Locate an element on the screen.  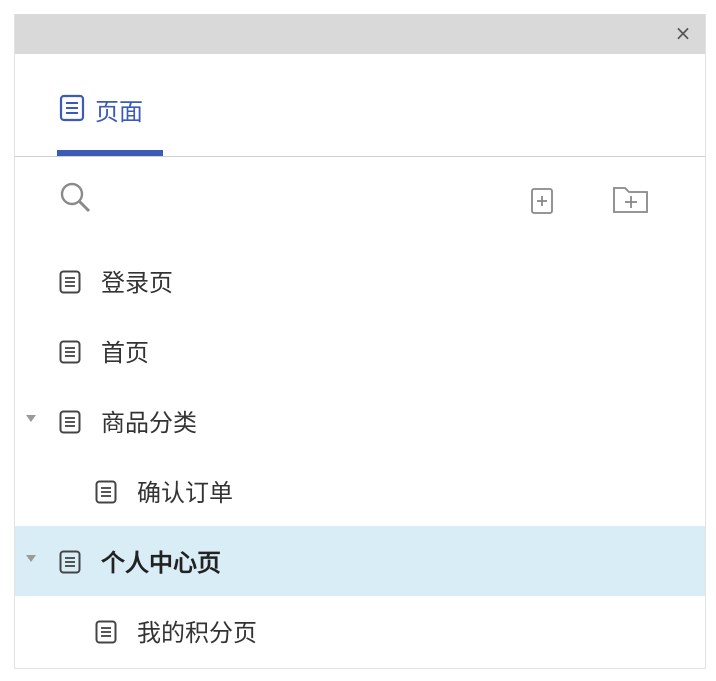
tree-item-label: 个人中心页 is located at coordinates (161, 563).